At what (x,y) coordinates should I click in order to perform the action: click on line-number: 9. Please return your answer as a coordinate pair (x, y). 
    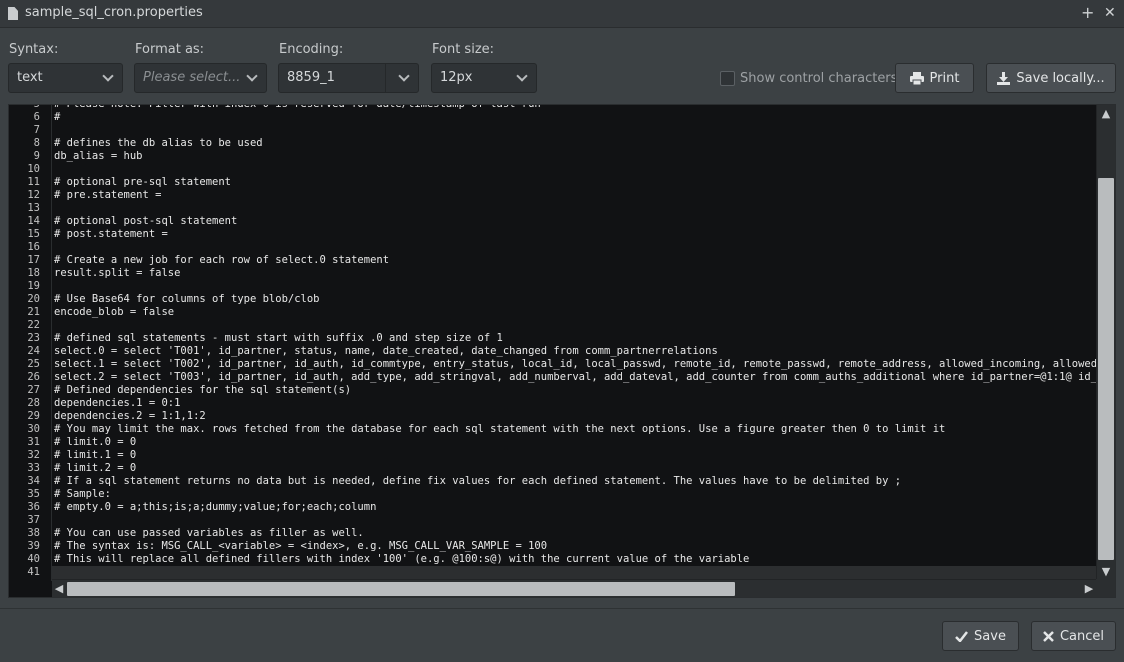
    Looking at the image, I should click on (36, 156).